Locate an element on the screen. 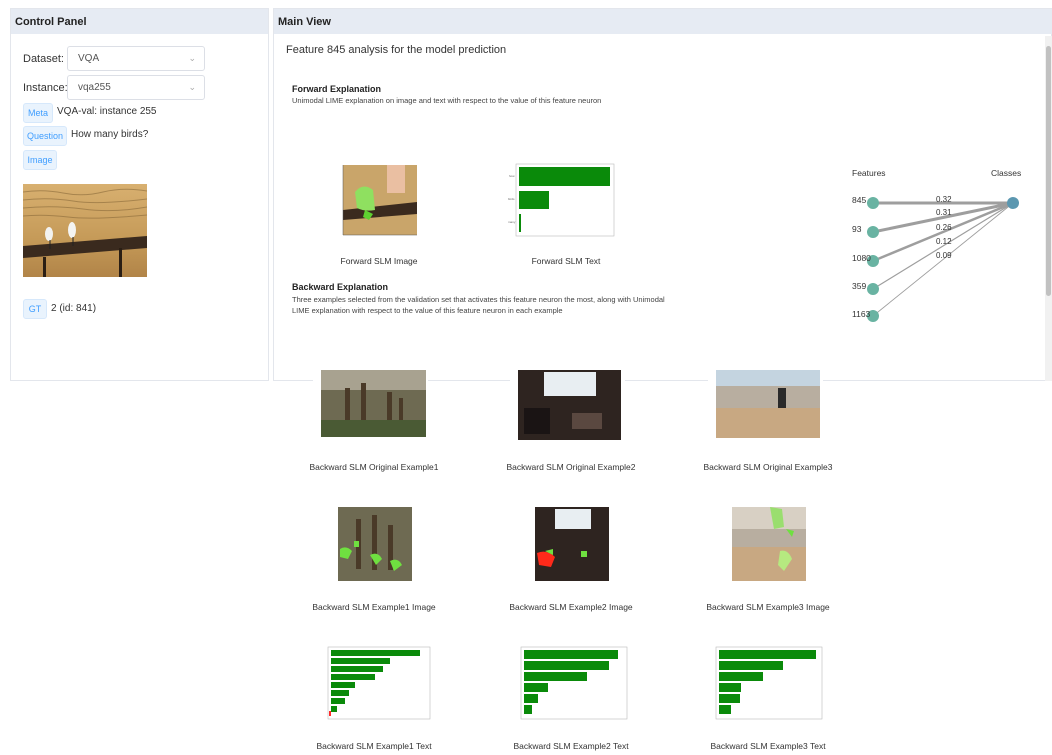  backward-example2-image is located at coordinates (569, 545).